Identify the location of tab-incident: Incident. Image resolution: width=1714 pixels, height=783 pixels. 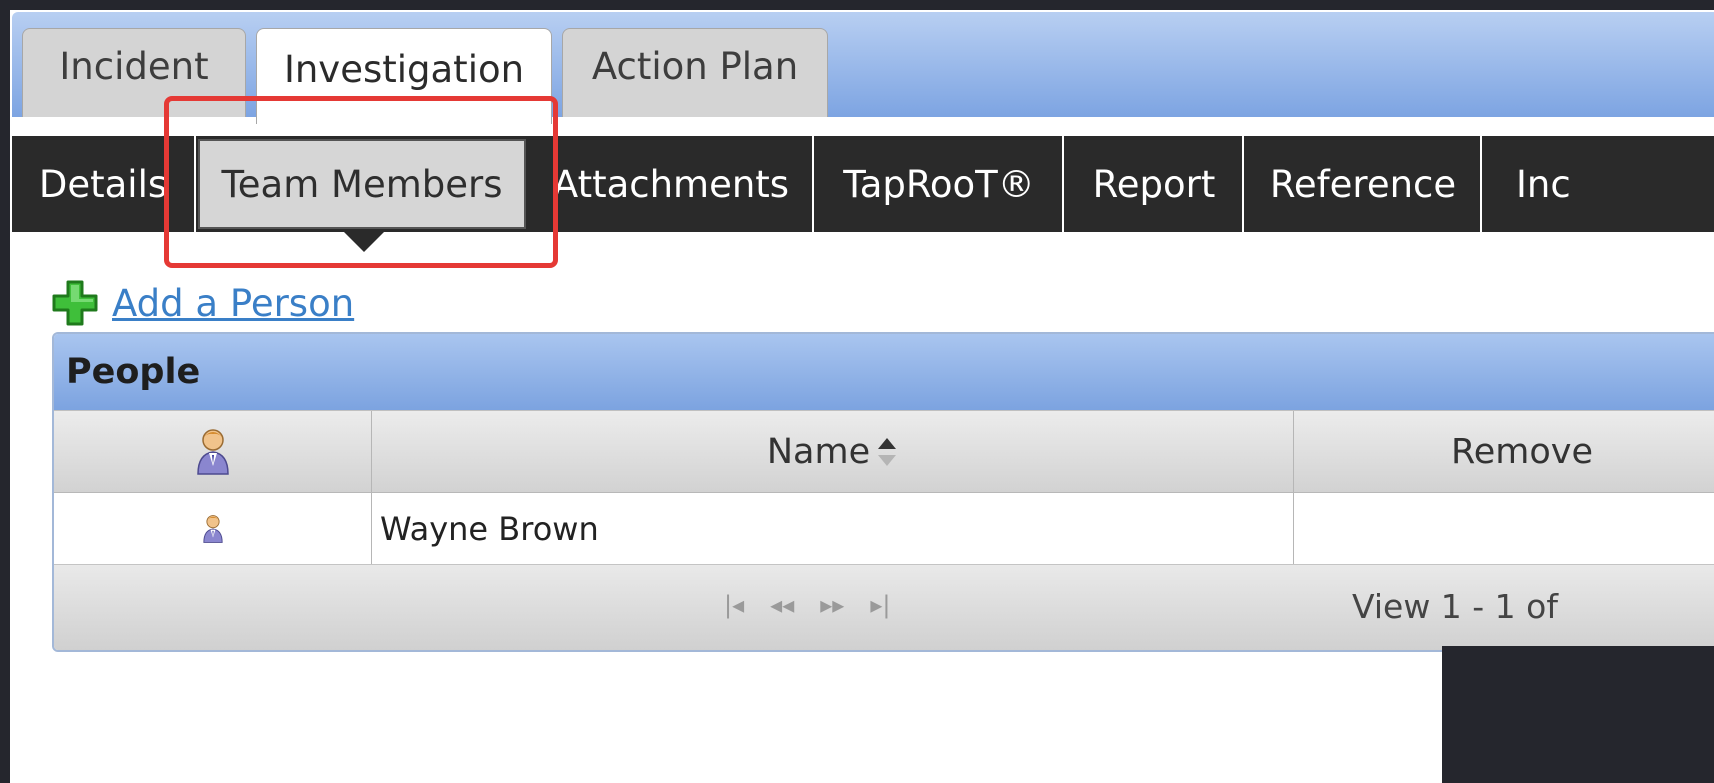
(134, 72).